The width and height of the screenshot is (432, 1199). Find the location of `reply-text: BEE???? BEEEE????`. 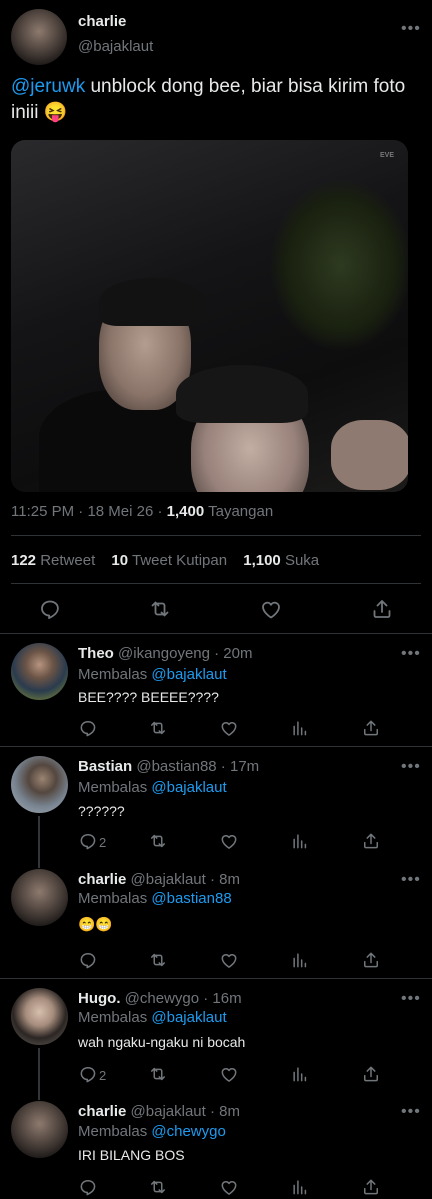

reply-text: BEE???? BEEEE???? is located at coordinates (148, 697).